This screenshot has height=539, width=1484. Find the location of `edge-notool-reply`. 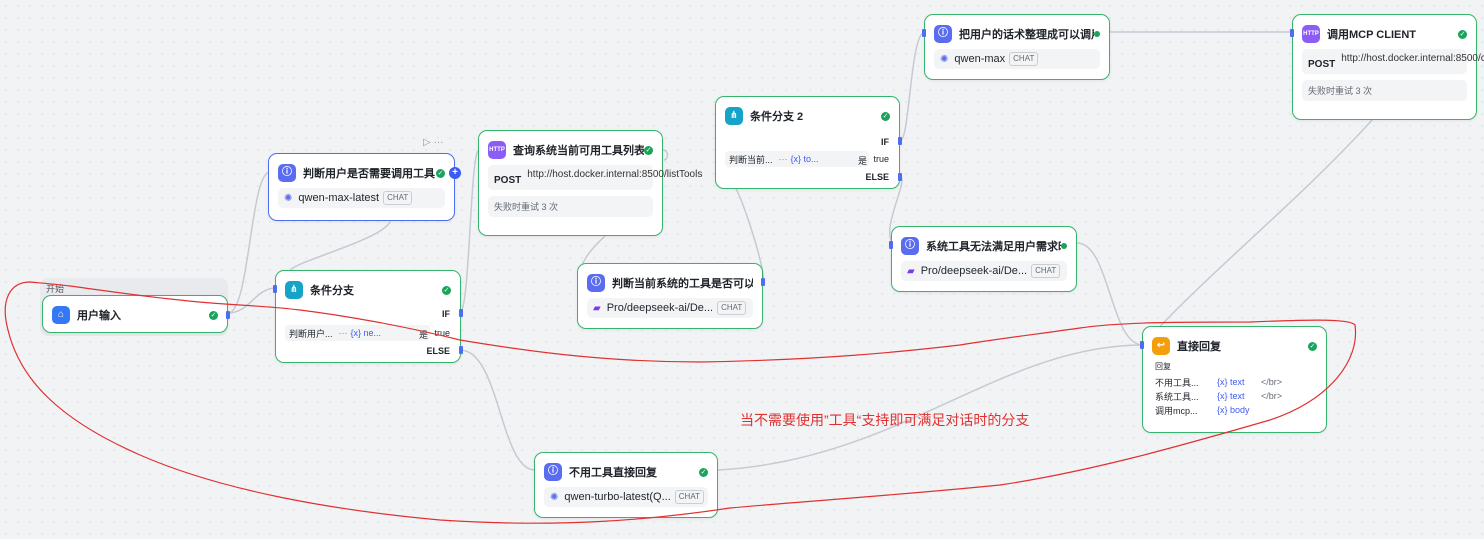

edge-notool-reply is located at coordinates (930, 407).